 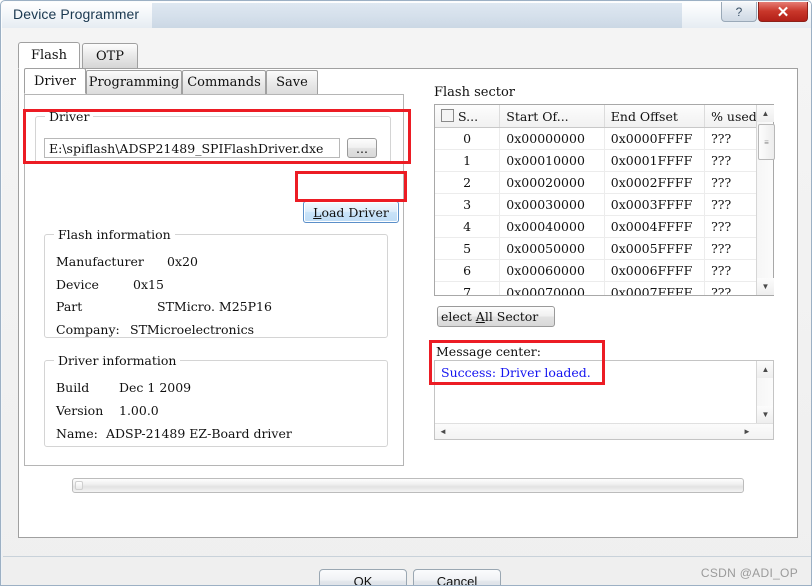 I want to click on ok-accel: O, so click(x=358, y=579).